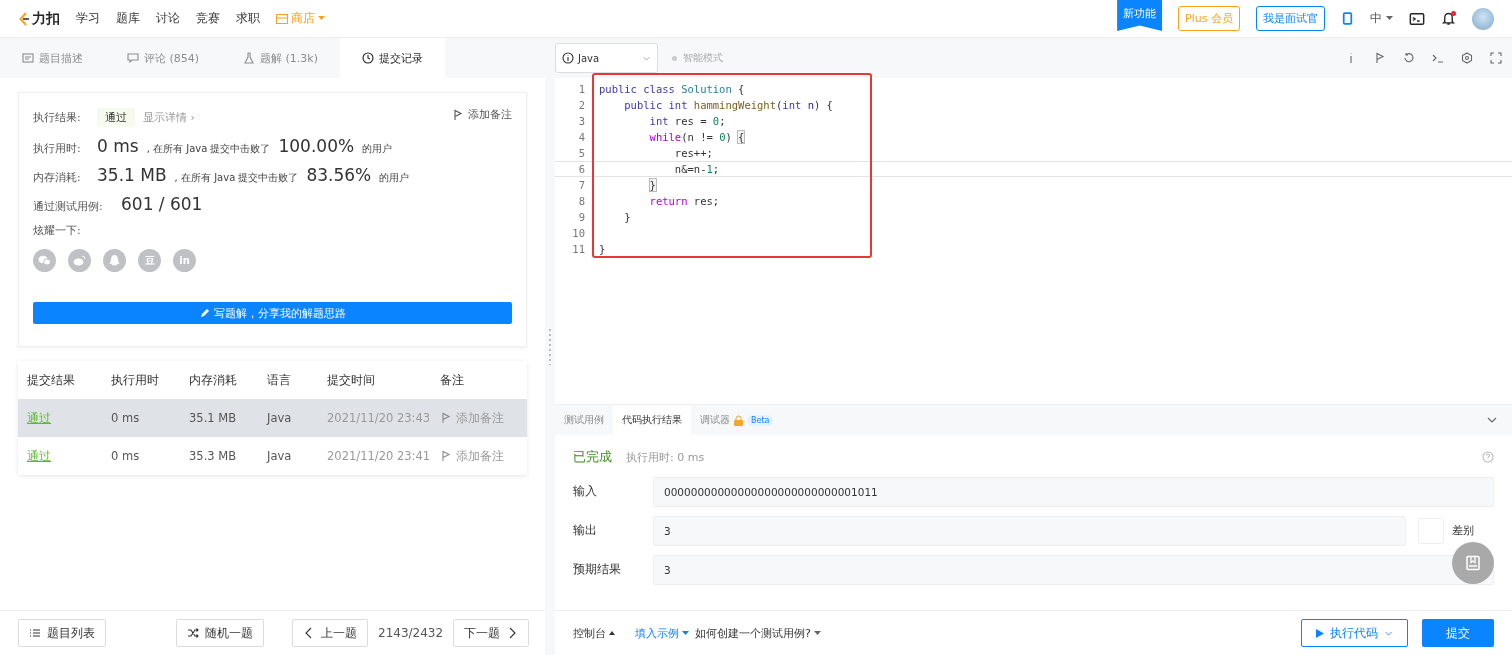 This screenshot has height=655, width=1512. I want to click on label: 执行结果:, so click(57, 117).